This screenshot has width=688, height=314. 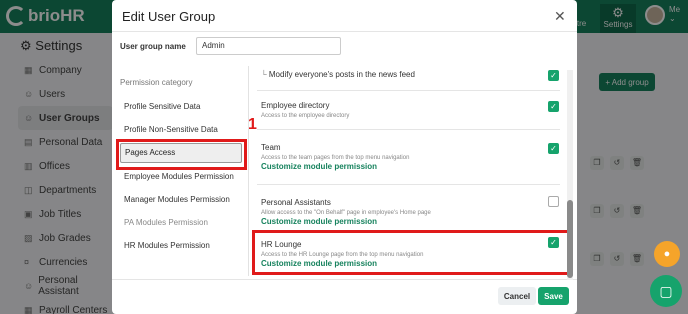 What do you see at coordinates (162, 106) in the screenshot?
I see `category-profile-sensitive-data: Profile Sensitive Data` at bounding box center [162, 106].